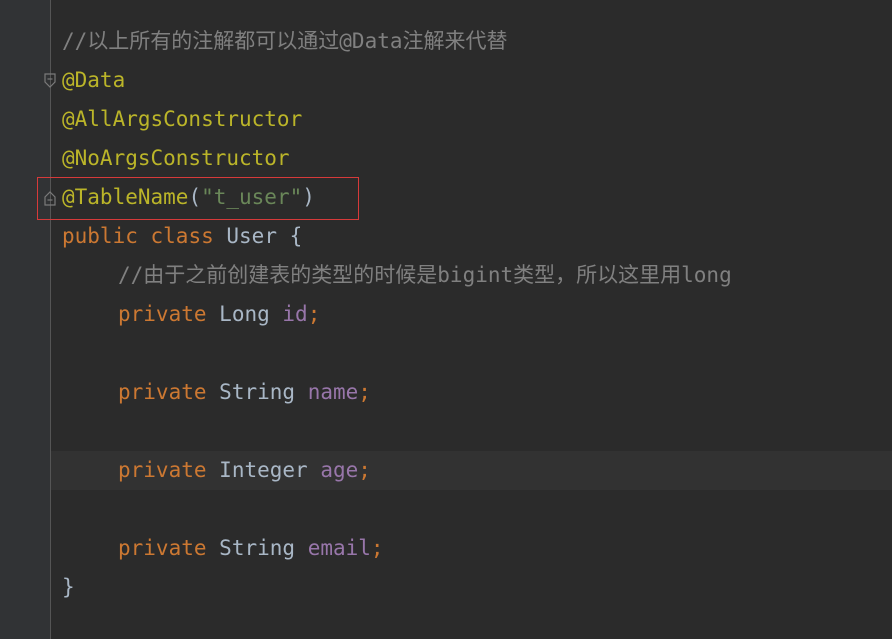 The width and height of the screenshot is (892, 639). I want to click on punctuation-token: }, so click(68, 587).